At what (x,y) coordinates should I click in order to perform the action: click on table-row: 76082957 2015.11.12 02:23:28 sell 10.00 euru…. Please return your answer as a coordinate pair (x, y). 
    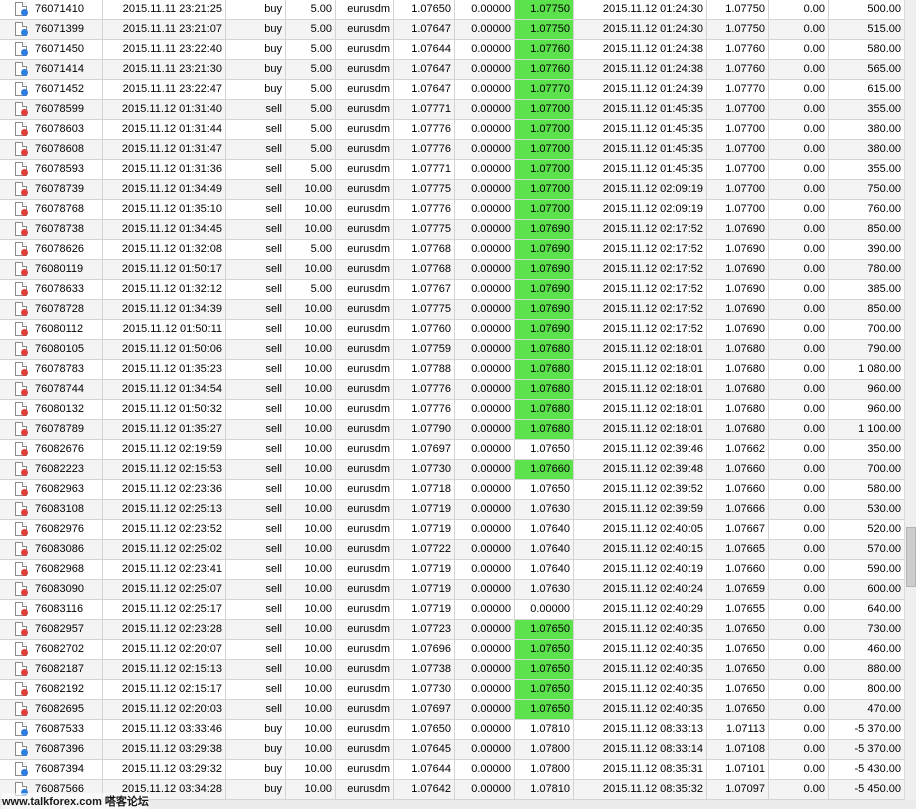
    Looking at the image, I should click on (452, 630).